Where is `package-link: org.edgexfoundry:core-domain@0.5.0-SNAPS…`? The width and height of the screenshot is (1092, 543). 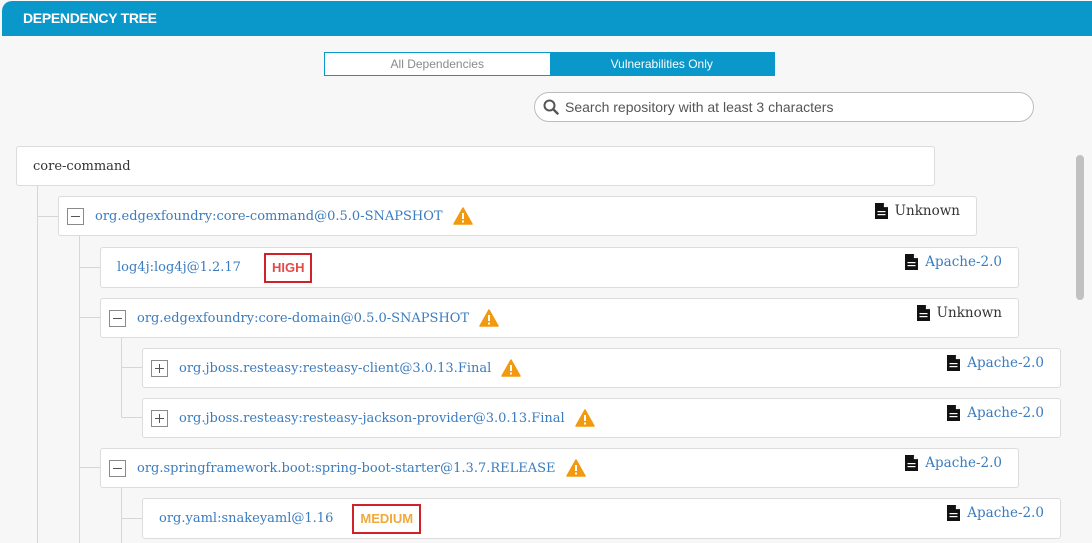
package-link: org.edgexfoundry:core-domain@0.5.0-SNAPS… is located at coordinates (303, 318).